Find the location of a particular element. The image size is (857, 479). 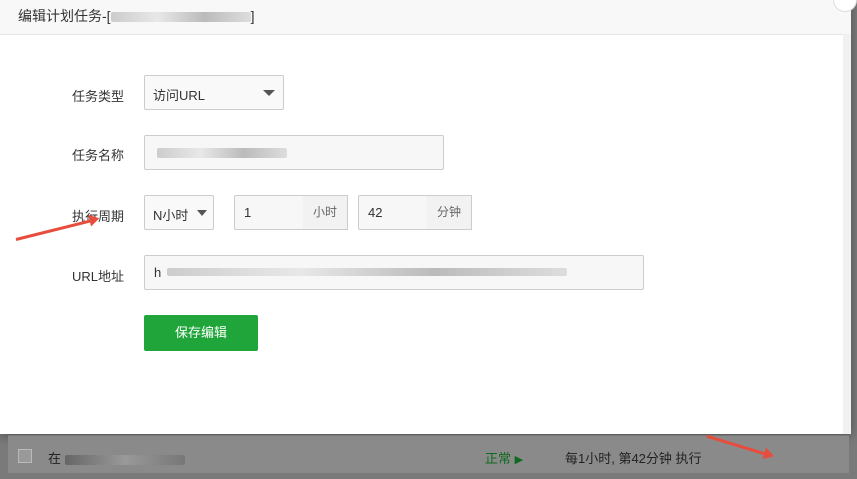

task-type-value: 访问URL is located at coordinates (179, 95).